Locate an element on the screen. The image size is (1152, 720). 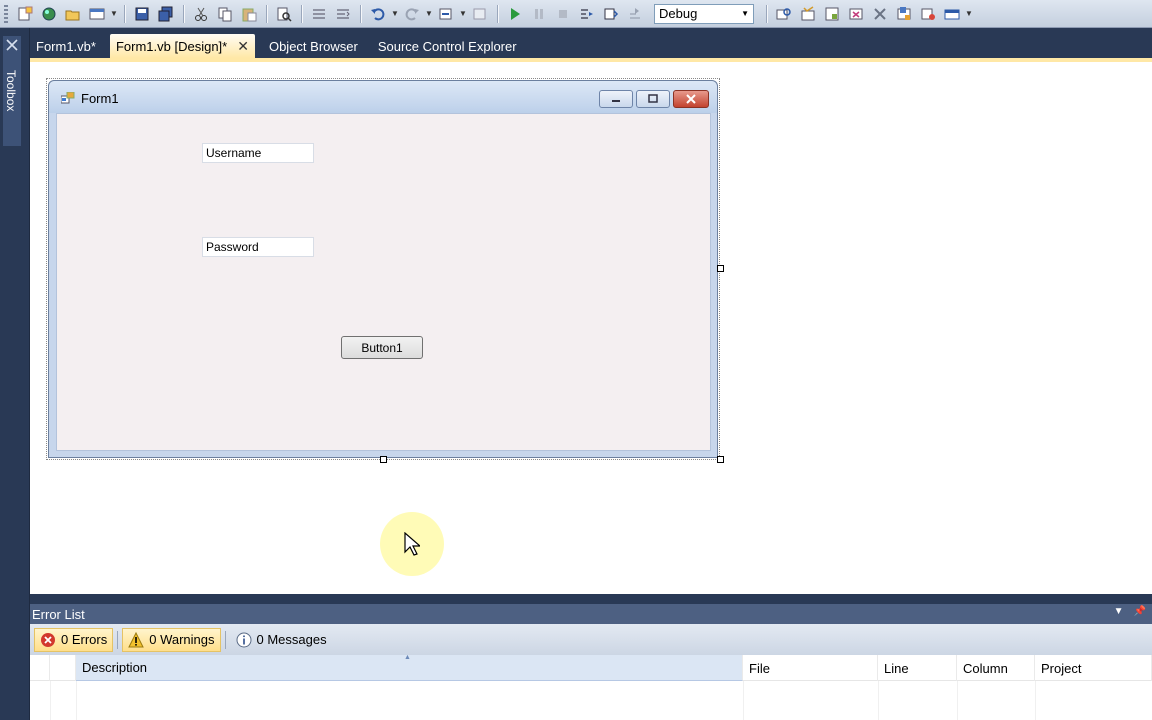
pause-icon is located at coordinates (539, 14).